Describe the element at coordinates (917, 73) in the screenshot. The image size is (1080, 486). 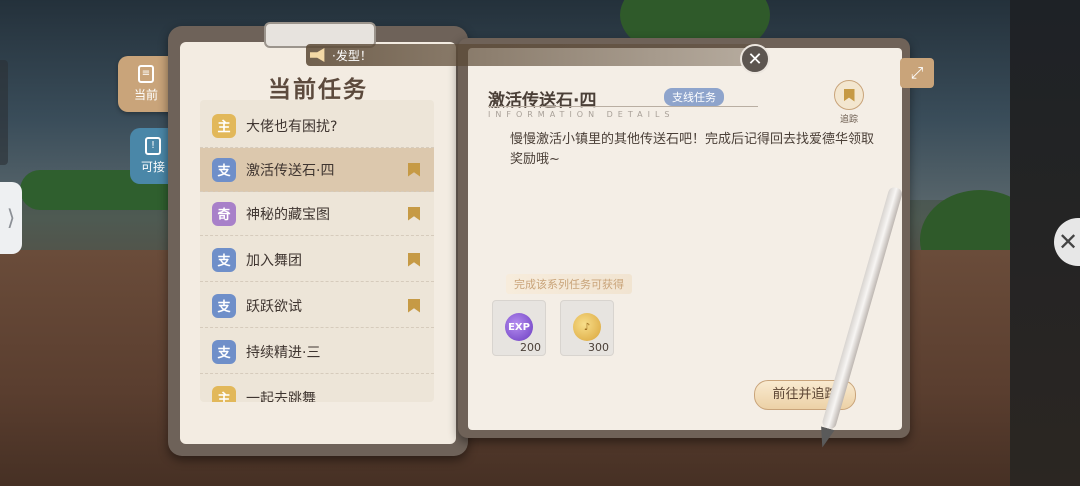
I see `fullscreen-icon: ⤢` at that location.